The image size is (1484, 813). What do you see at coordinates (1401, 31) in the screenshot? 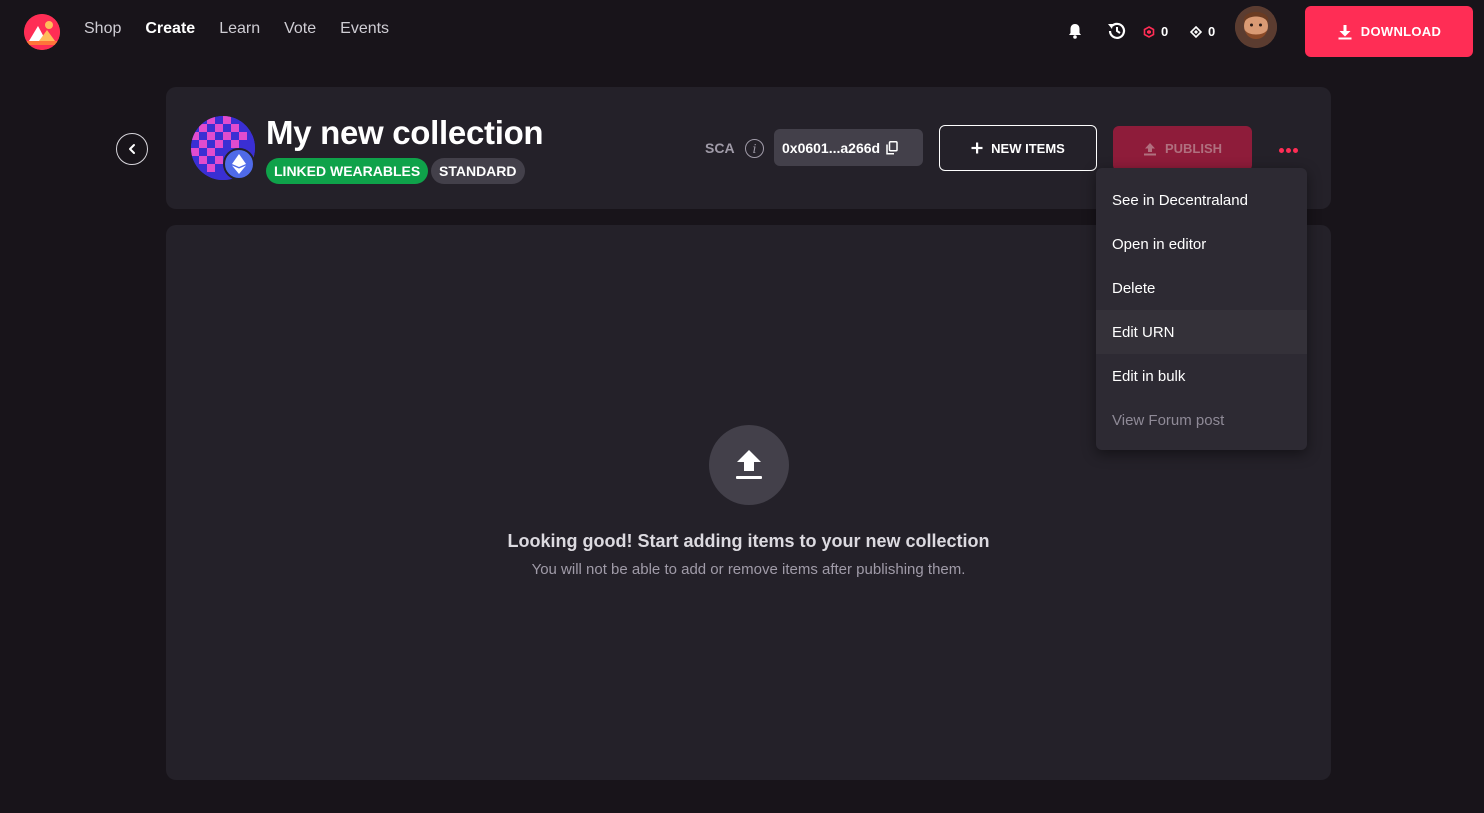
I see `download-label: DOWNLOAD` at bounding box center [1401, 31].